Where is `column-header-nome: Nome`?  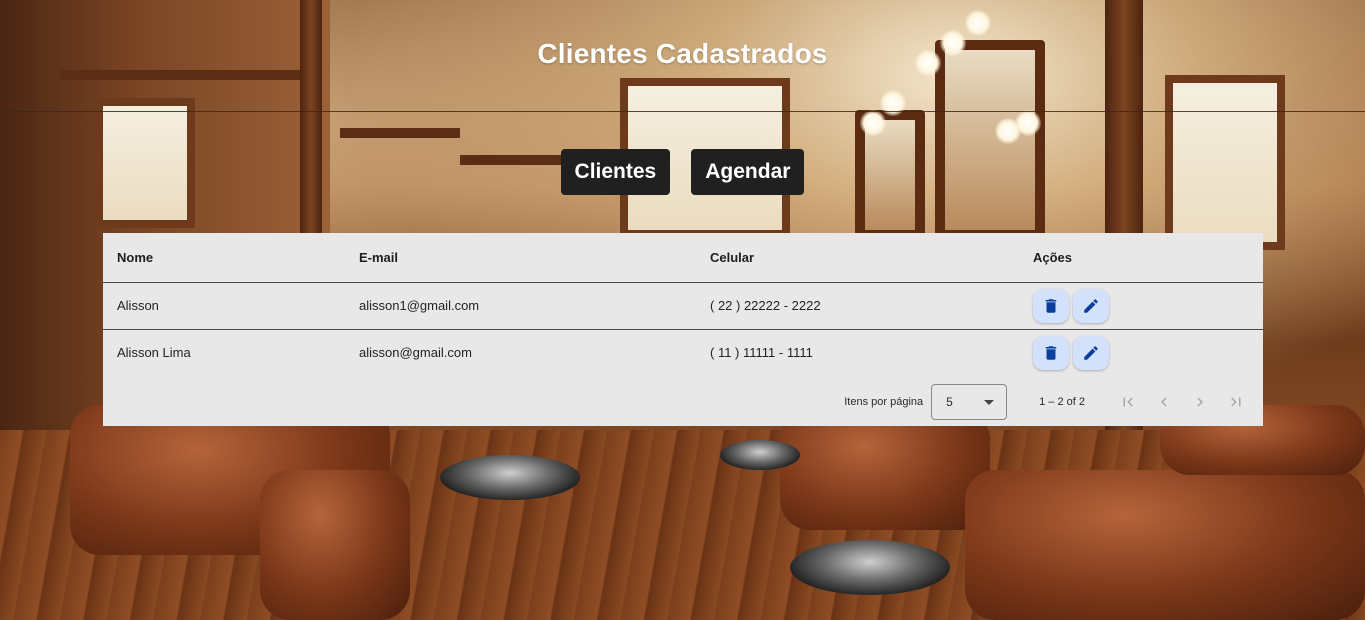 column-header-nome: Nome is located at coordinates (224, 258).